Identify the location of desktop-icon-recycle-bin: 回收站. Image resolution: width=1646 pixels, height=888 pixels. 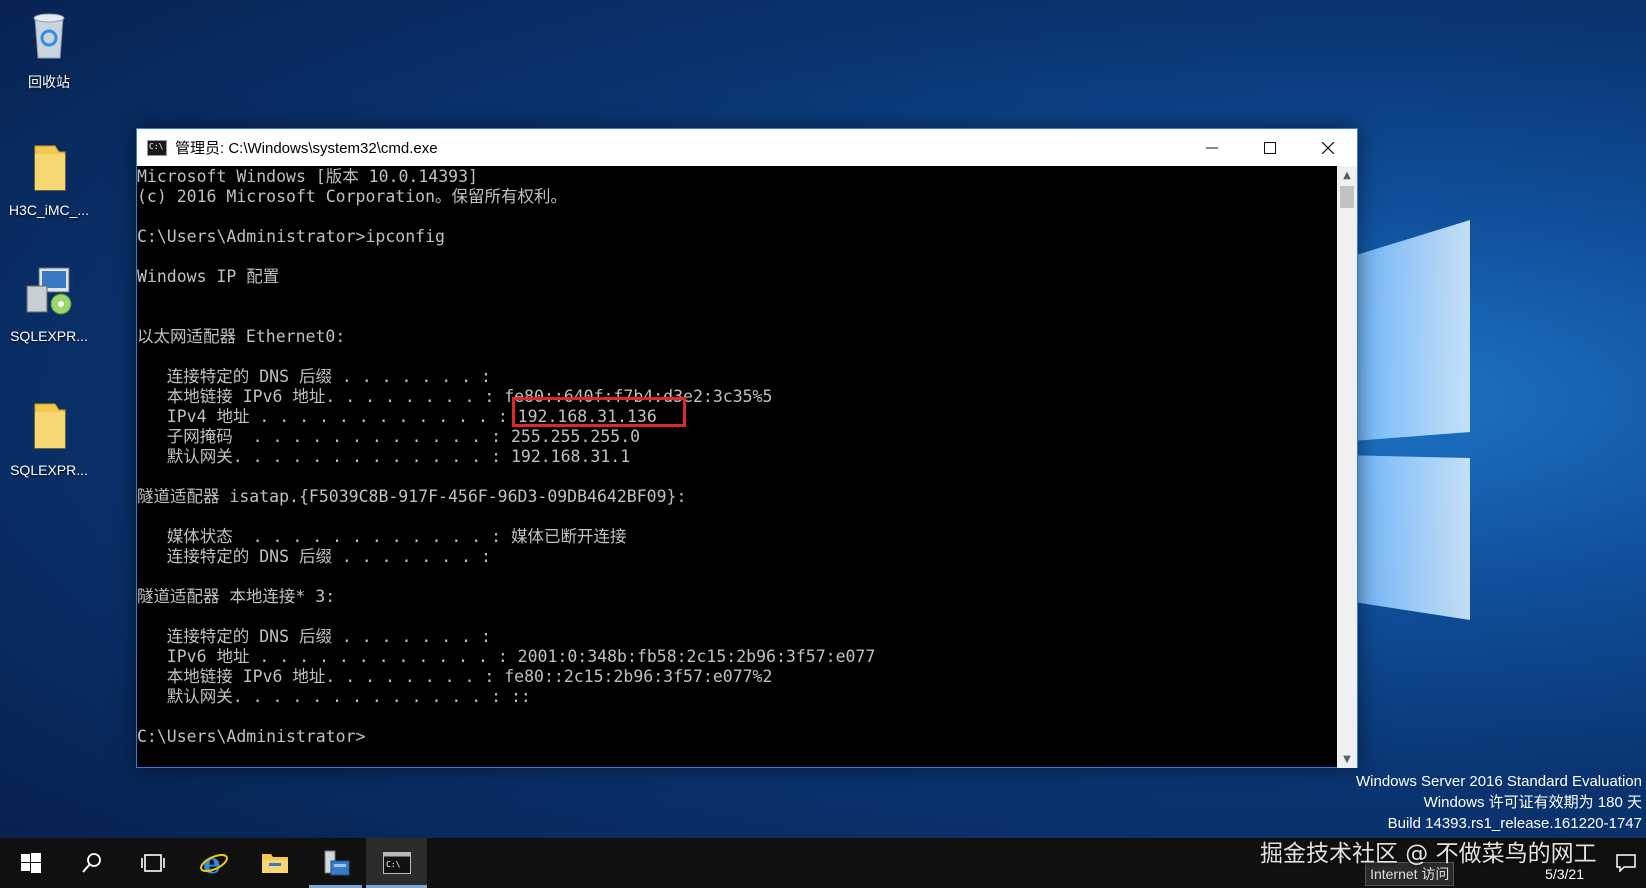
(49, 50).